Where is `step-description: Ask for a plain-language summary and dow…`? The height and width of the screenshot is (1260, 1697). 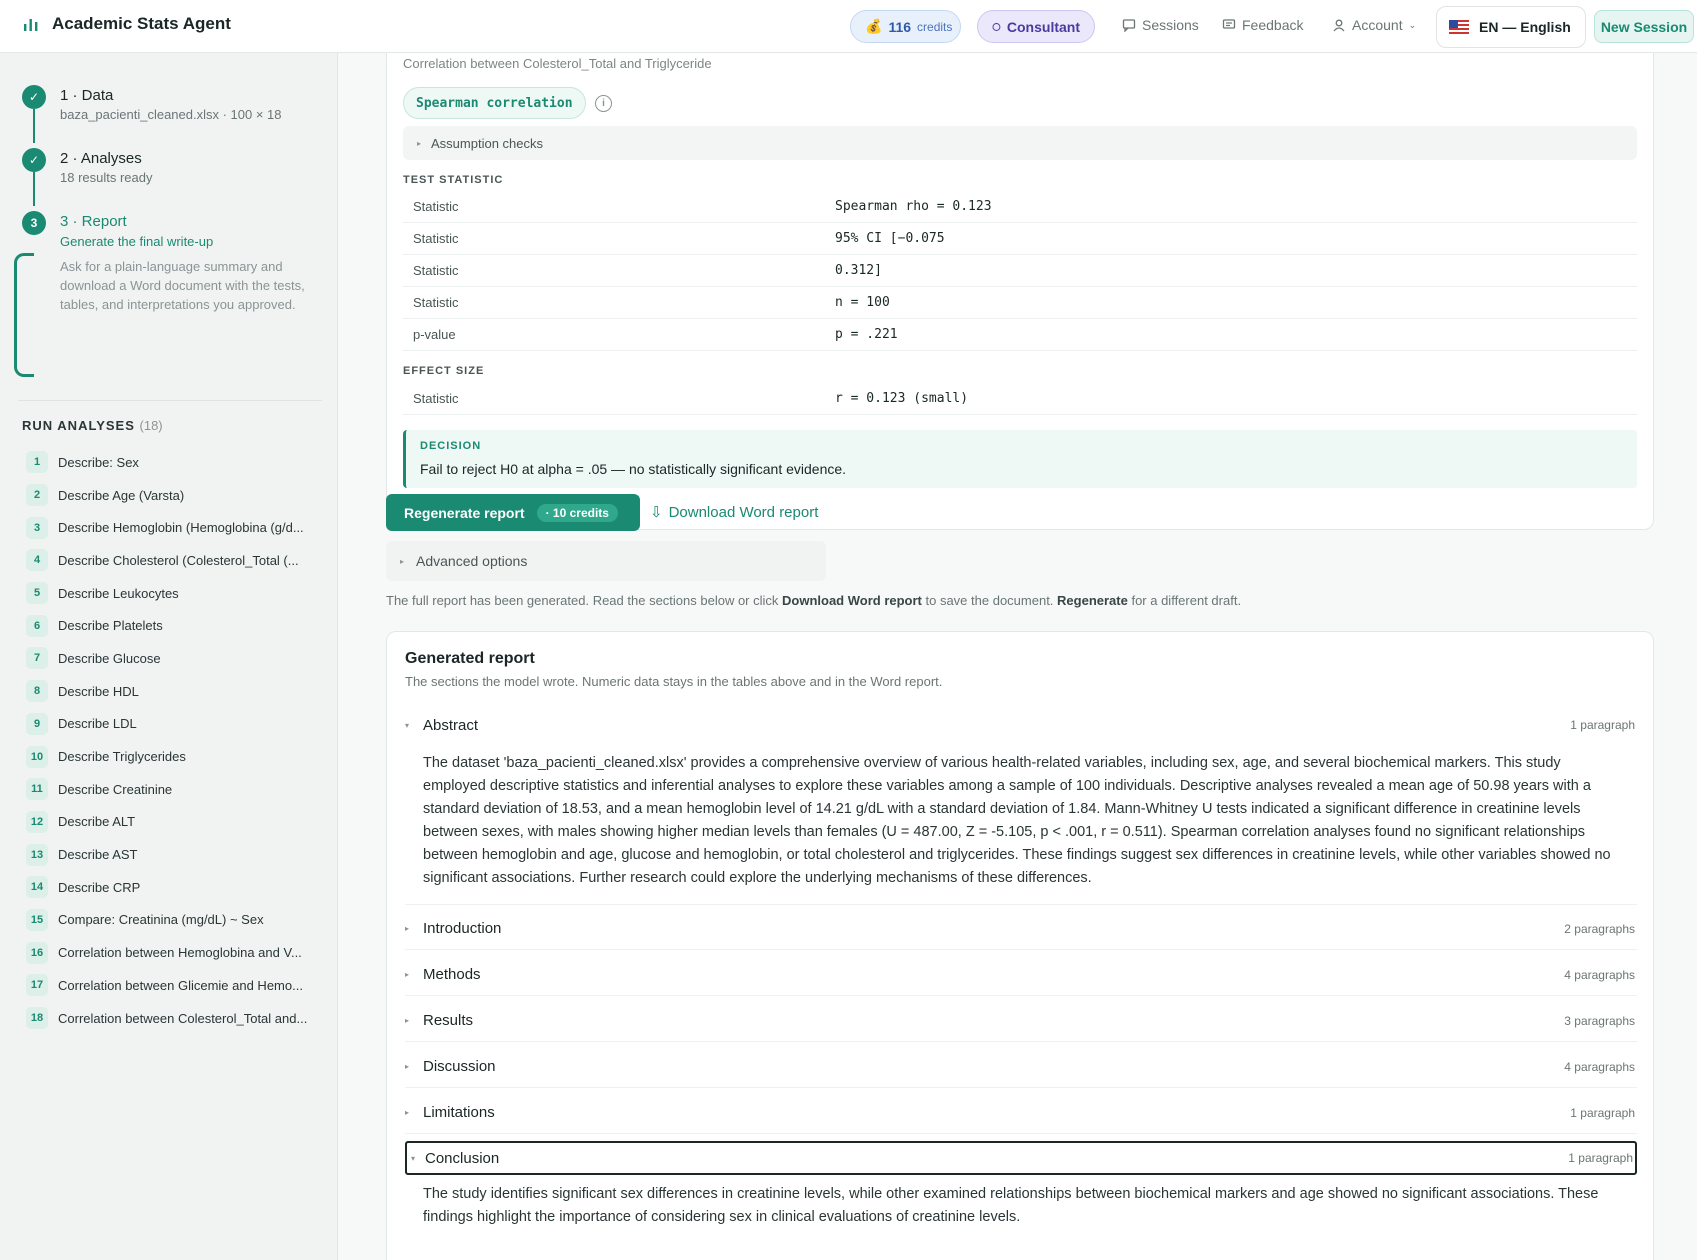 step-description: Ask for a plain-language summary and dow… is located at coordinates (182, 285).